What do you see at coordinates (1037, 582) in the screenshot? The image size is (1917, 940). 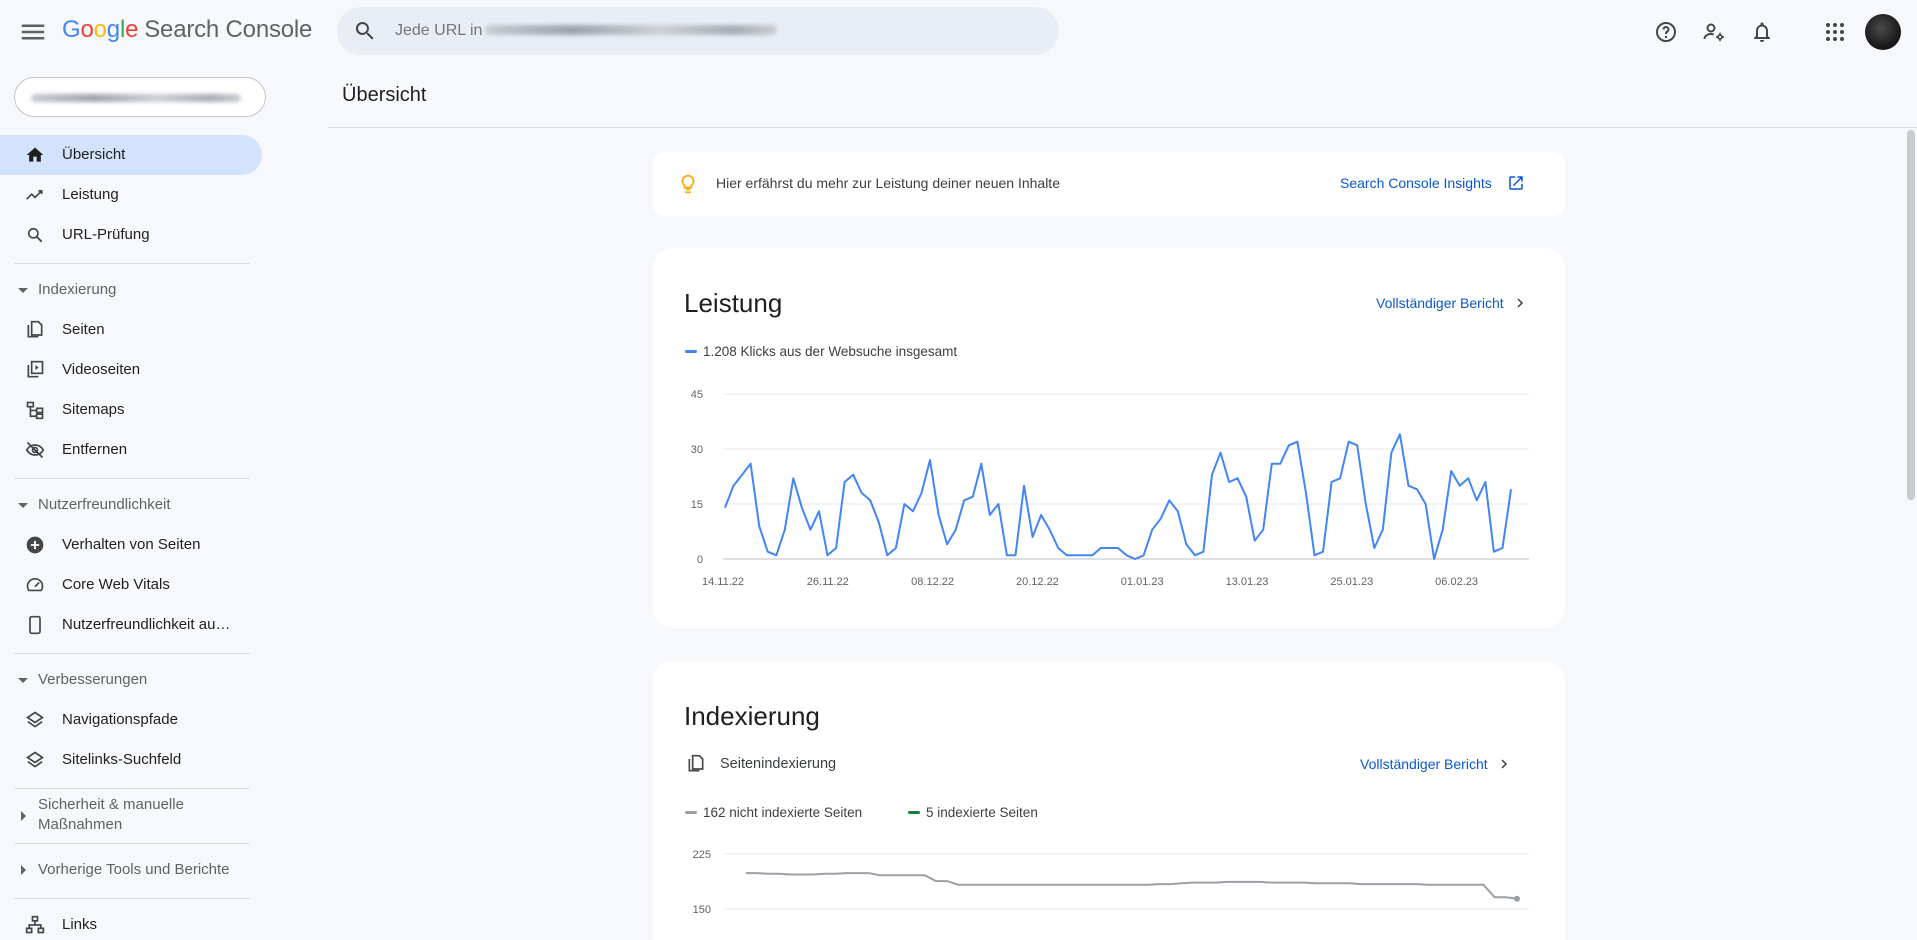 I see `x-tick-label: 20.12.22` at bounding box center [1037, 582].